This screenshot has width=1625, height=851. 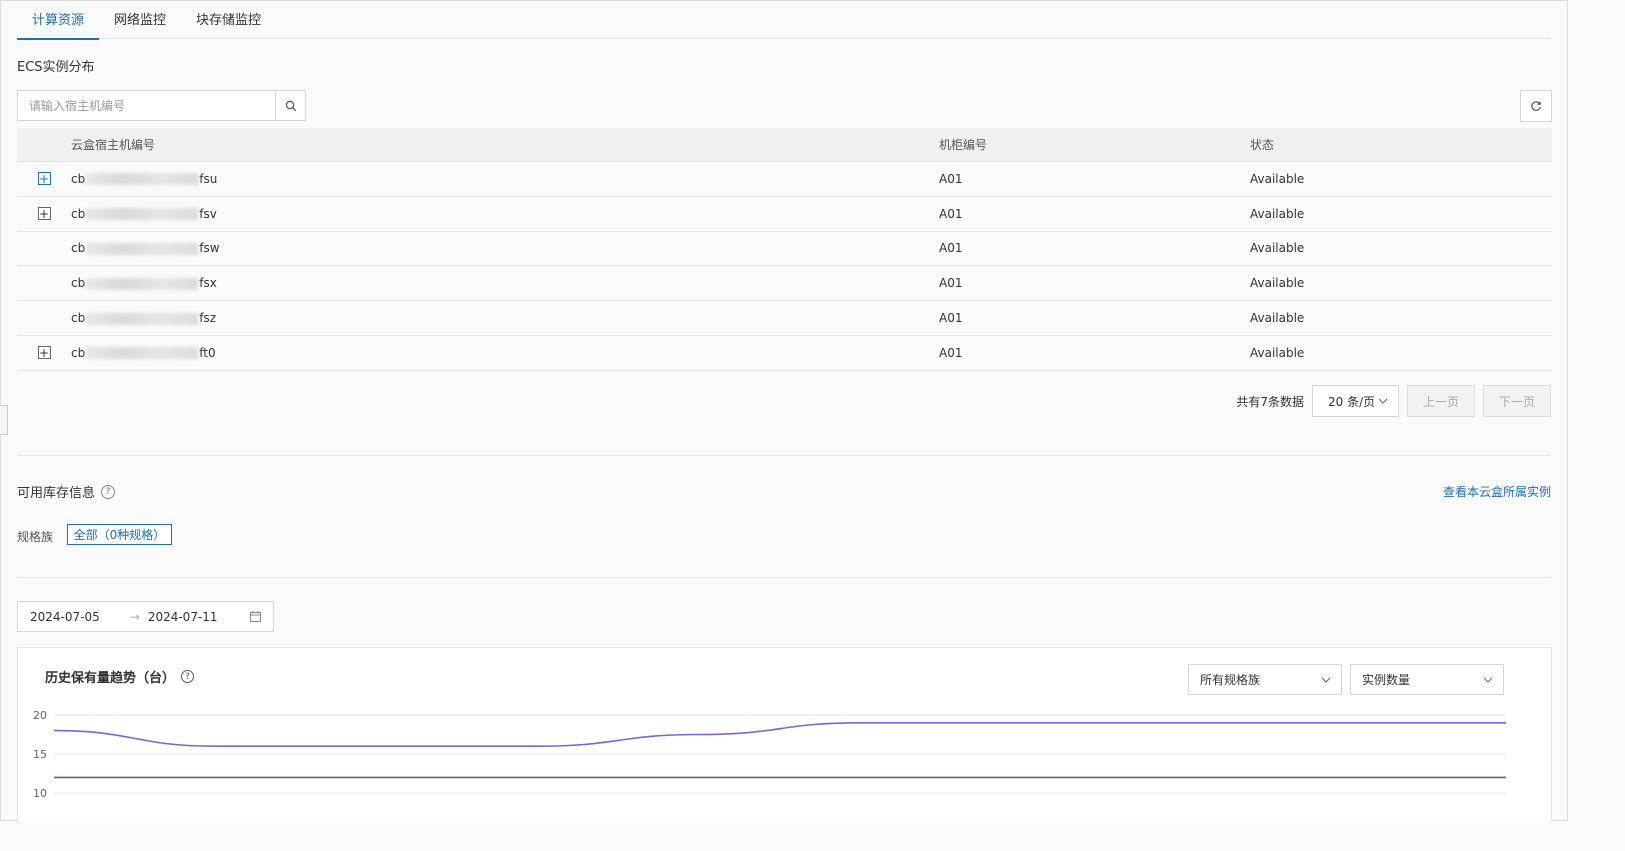 I want to click on trend-chart: 20 15 10, so click(x=769, y=754).